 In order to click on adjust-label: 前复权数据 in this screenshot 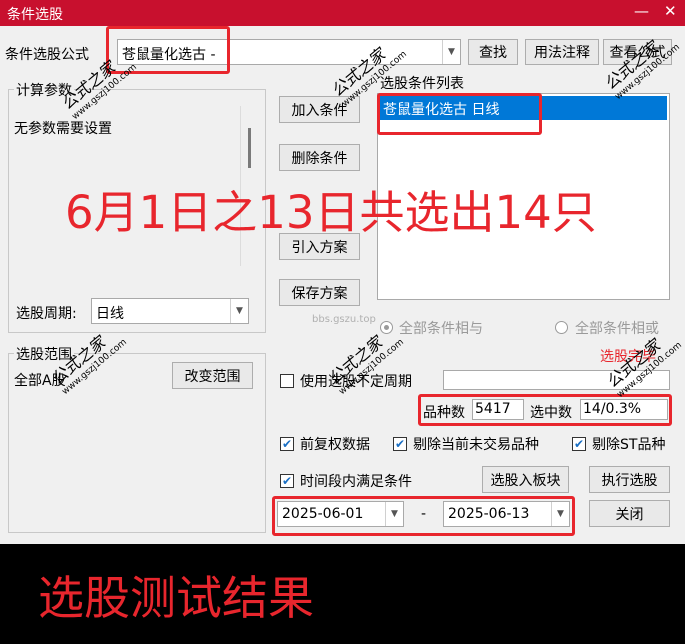, I will do `click(335, 445)`.